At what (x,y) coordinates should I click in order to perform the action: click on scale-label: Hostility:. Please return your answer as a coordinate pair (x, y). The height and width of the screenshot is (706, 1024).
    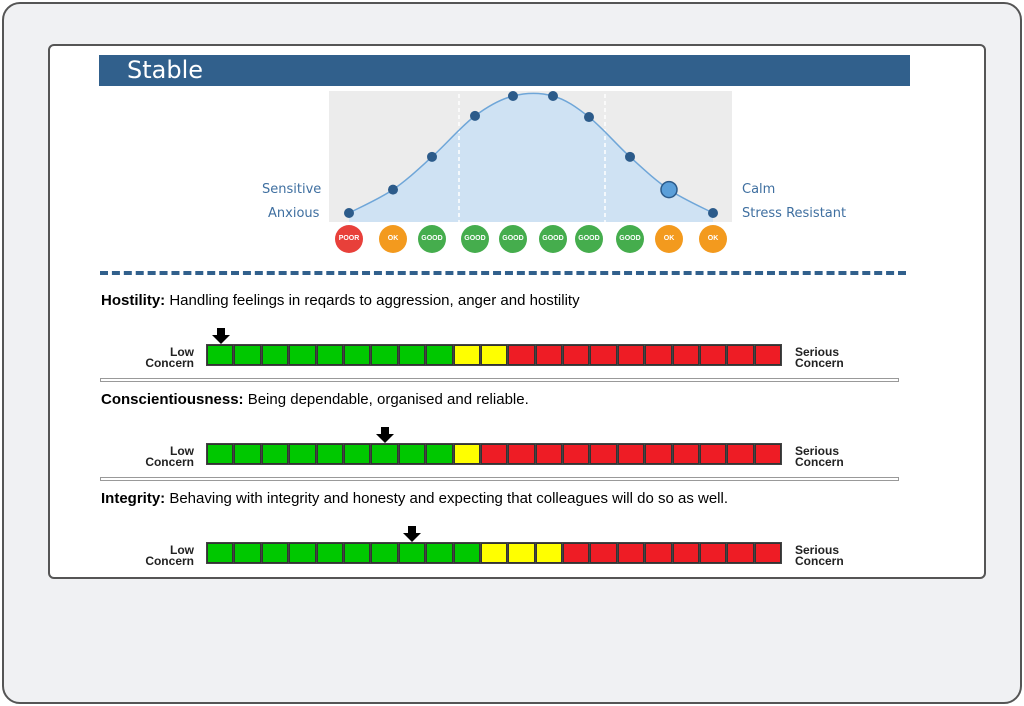
    Looking at the image, I should click on (133, 300).